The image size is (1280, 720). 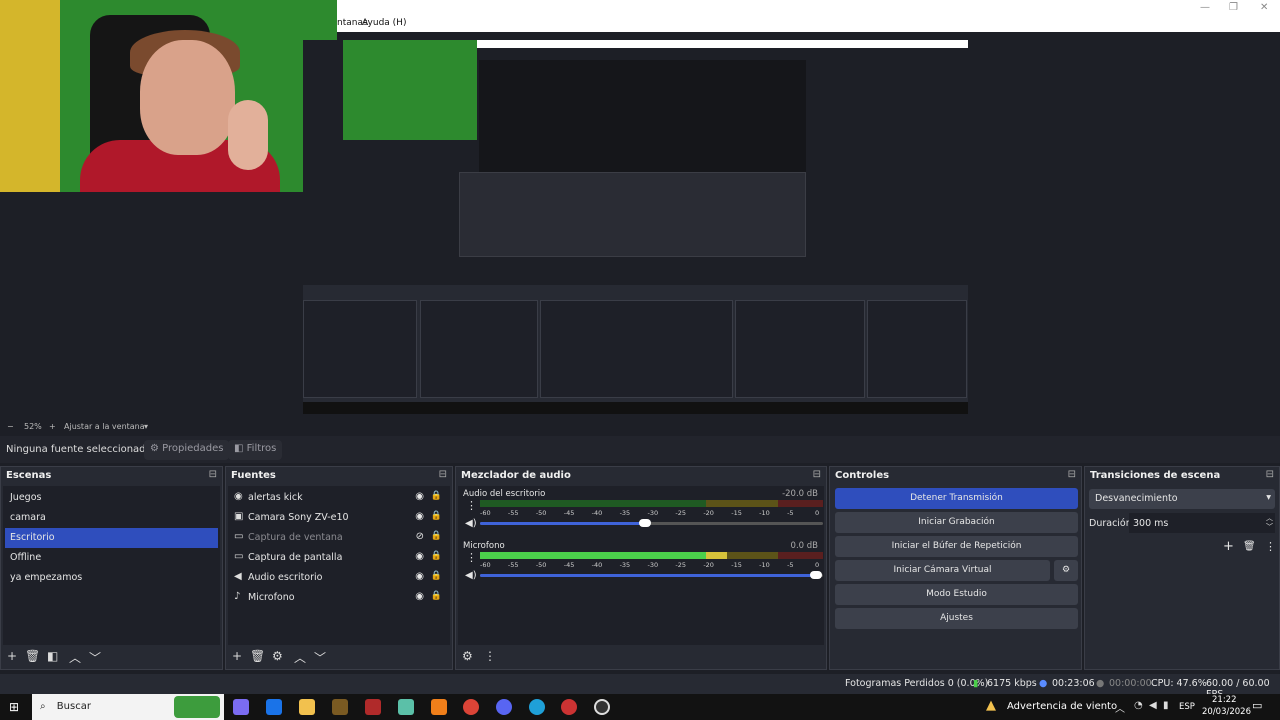 I want to click on zoom-out-button: −, so click(x=10, y=426).